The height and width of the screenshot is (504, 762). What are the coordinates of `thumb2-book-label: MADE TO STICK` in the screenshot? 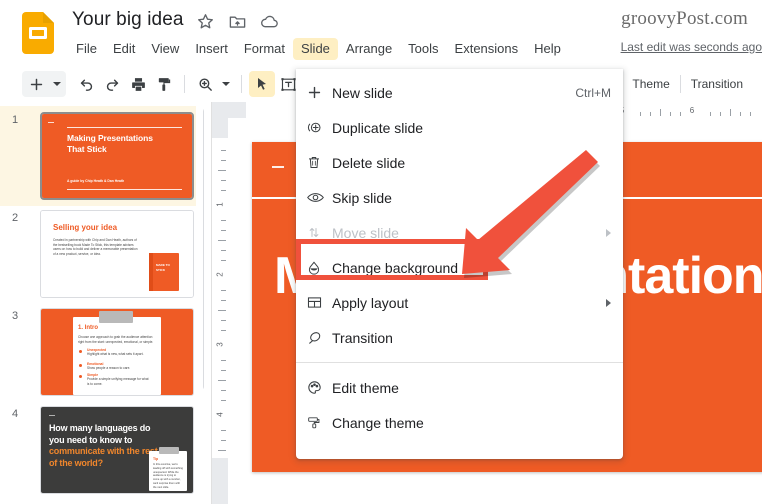 It's located at (163, 267).